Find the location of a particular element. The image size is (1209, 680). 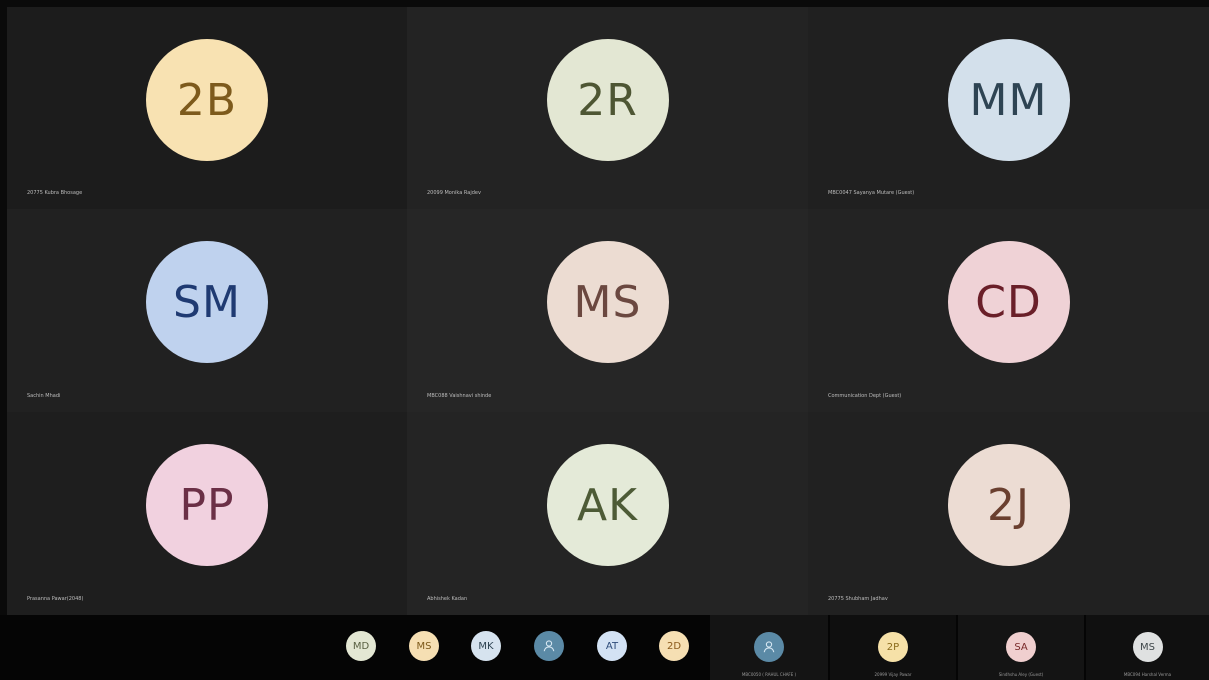

participant-name: 20099 Monika Rajdev is located at coordinates (454, 193).